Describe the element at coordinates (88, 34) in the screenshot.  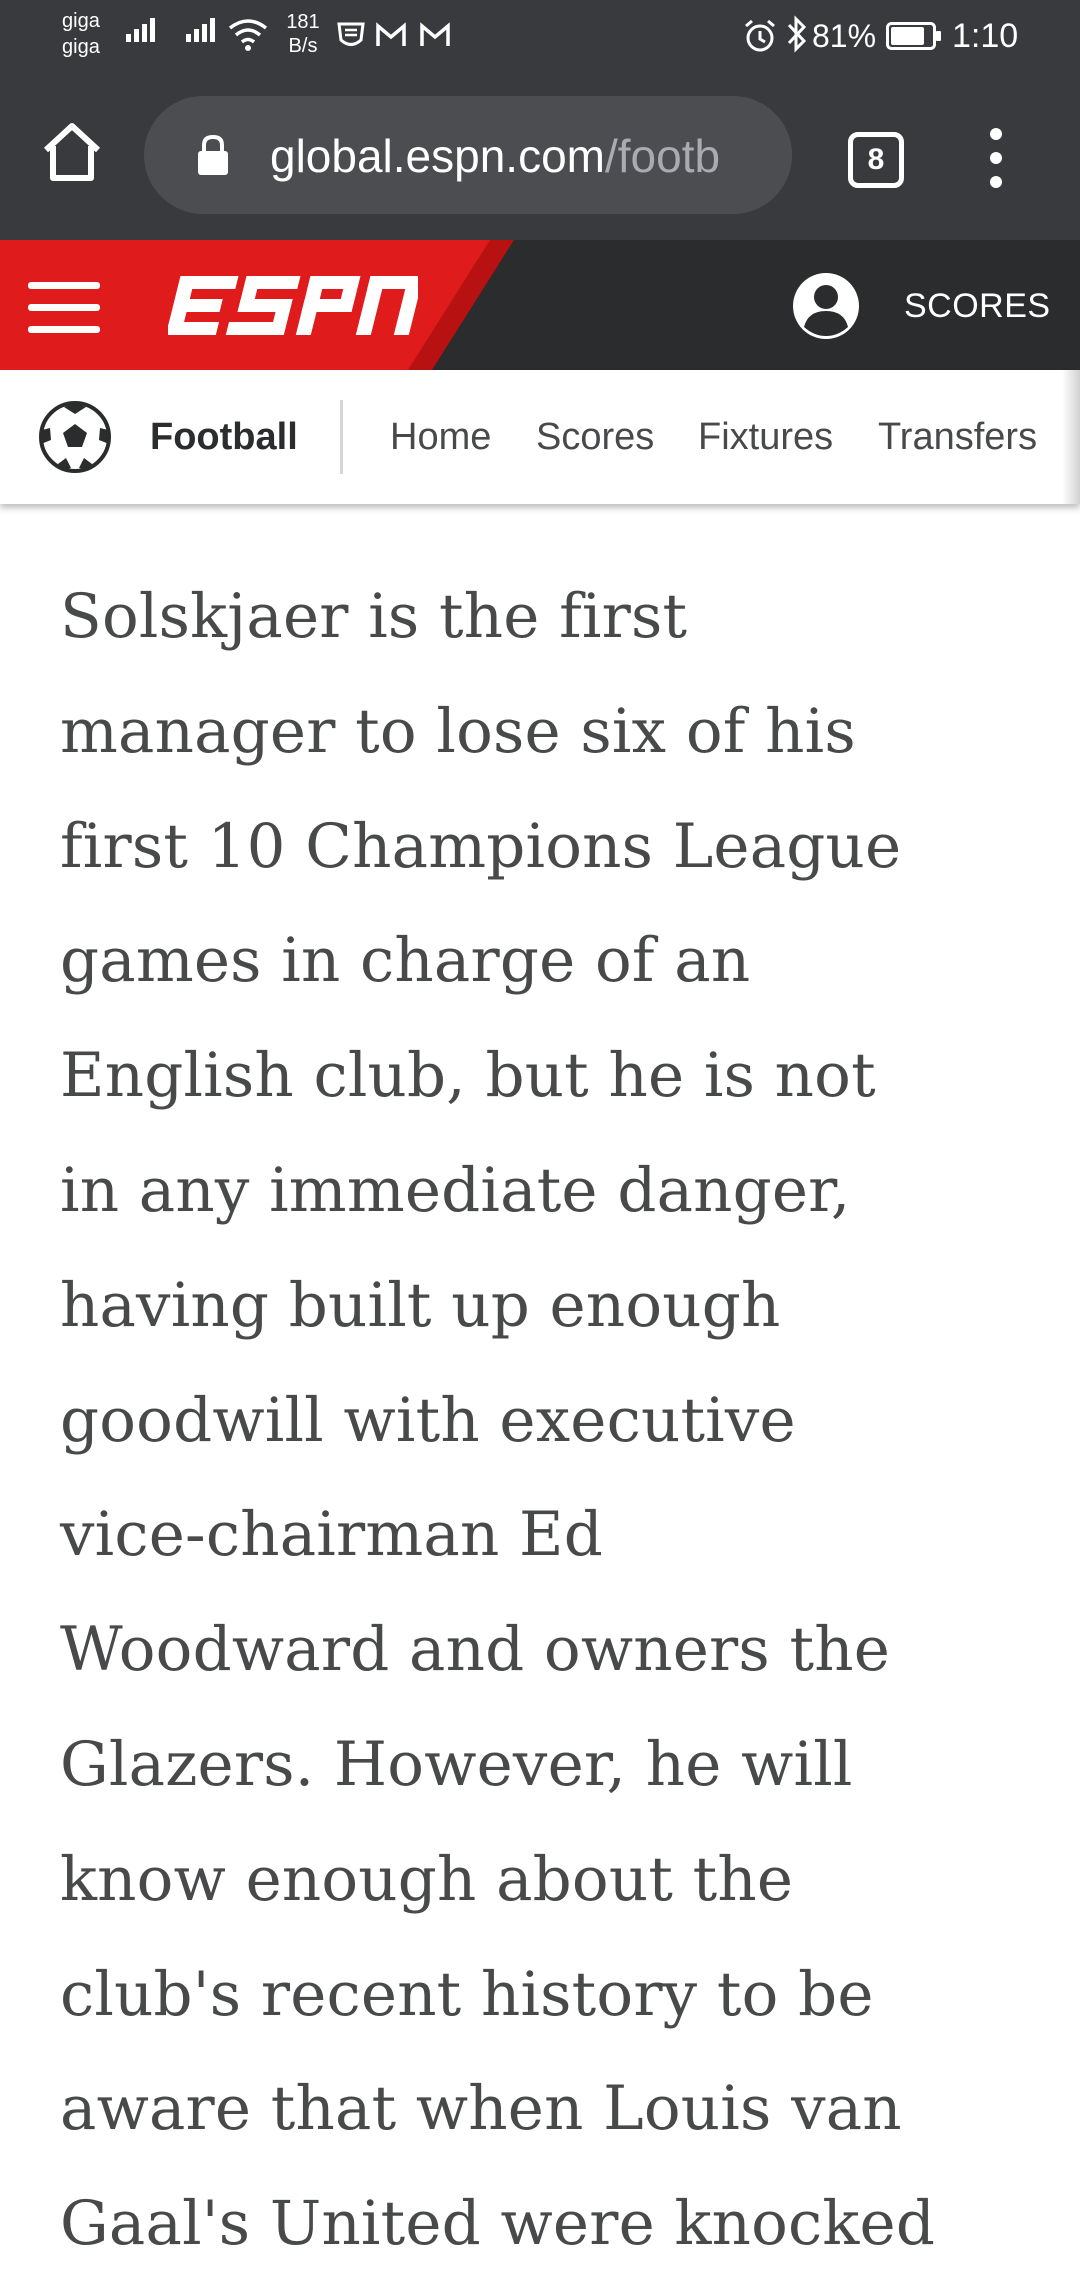
I see `carrier-label: giga giga` at that location.